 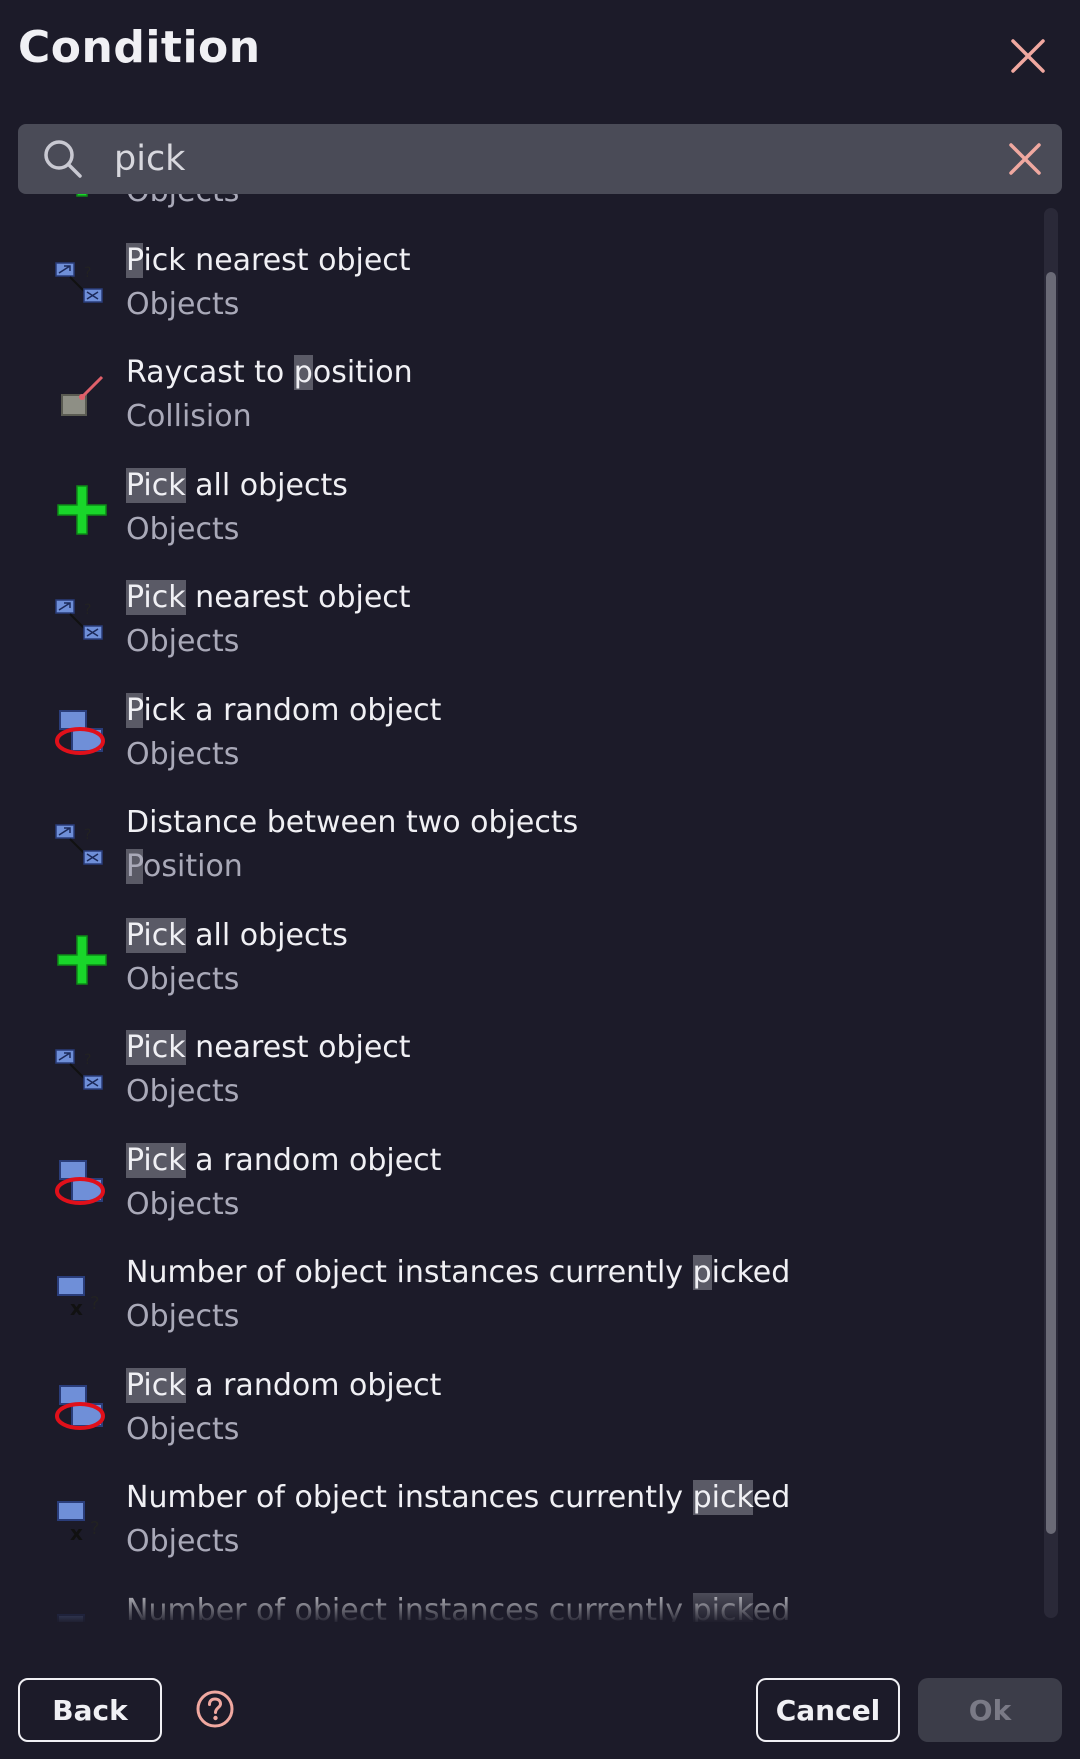 I want to click on condition-item: Objects, so click(x=520, y=209).